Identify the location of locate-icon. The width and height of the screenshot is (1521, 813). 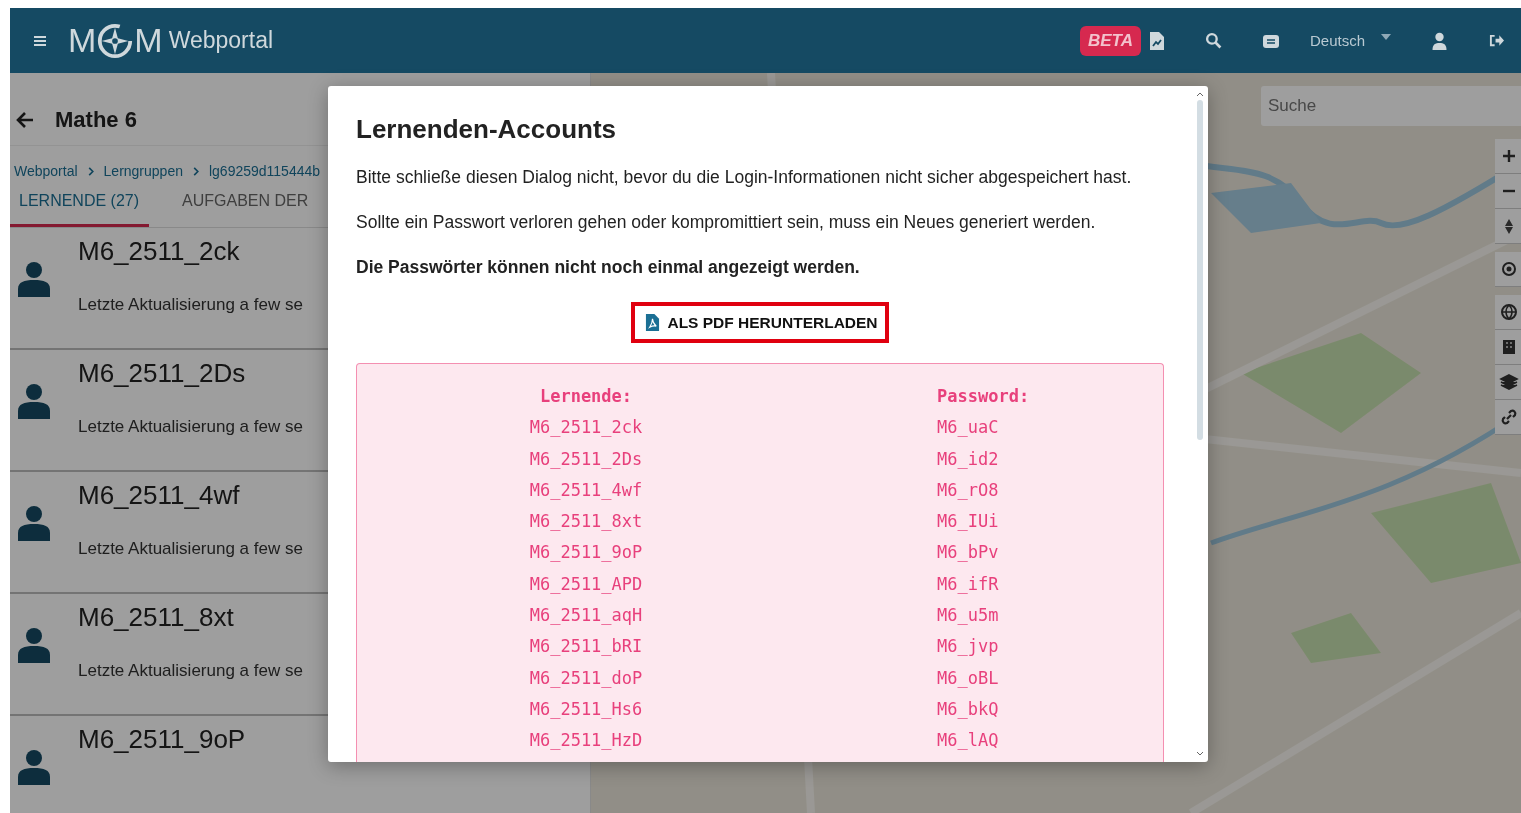
(1508, 269).